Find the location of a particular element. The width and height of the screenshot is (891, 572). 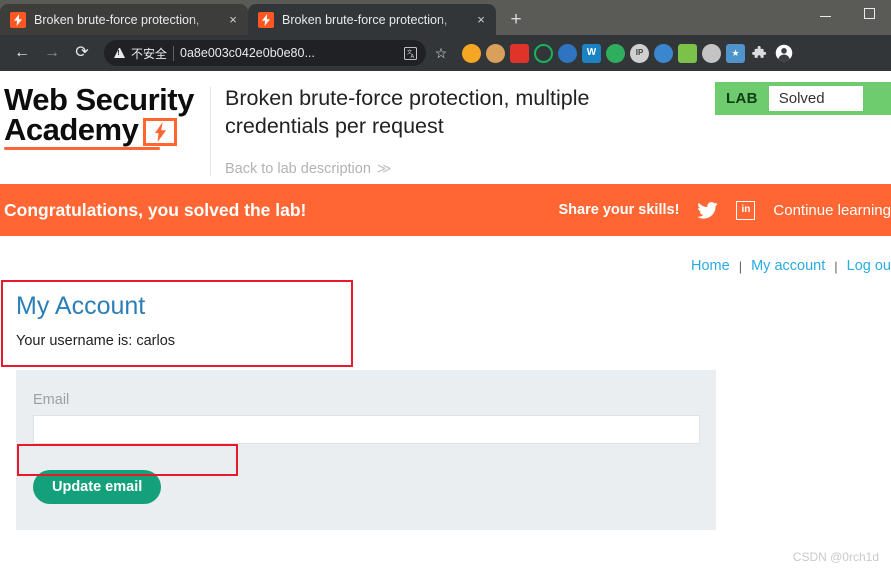

logo-line-2-row: Academy is located at coordinates (107, 130).